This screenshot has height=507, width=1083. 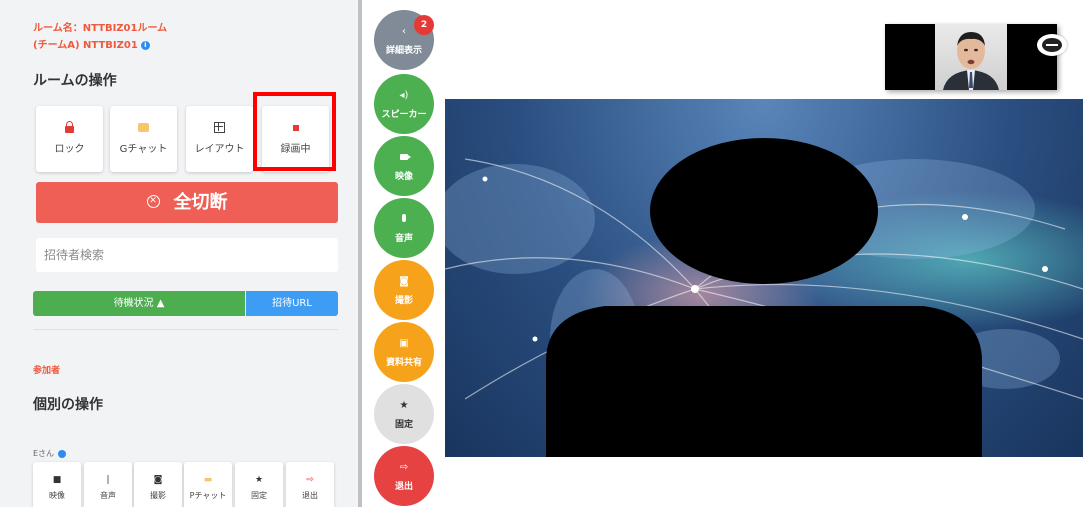 I want to click on member-exit-label: 退出, so click(x=310, y=495).